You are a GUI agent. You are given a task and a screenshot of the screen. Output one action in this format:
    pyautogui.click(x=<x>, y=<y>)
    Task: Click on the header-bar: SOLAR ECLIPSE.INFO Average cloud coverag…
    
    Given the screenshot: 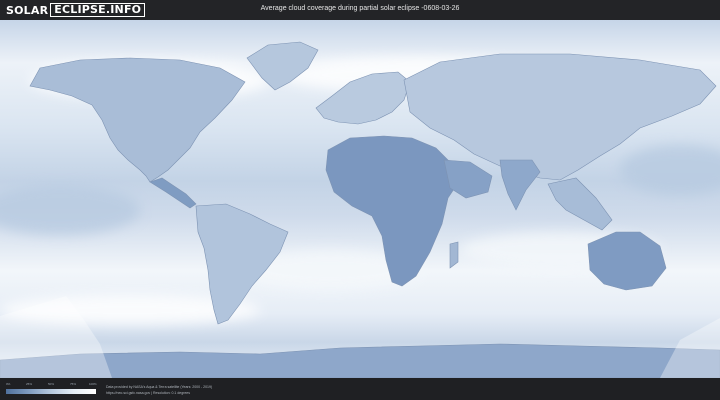 What is the action you would take?
    pyautogui.click(x=360, y=10)
    